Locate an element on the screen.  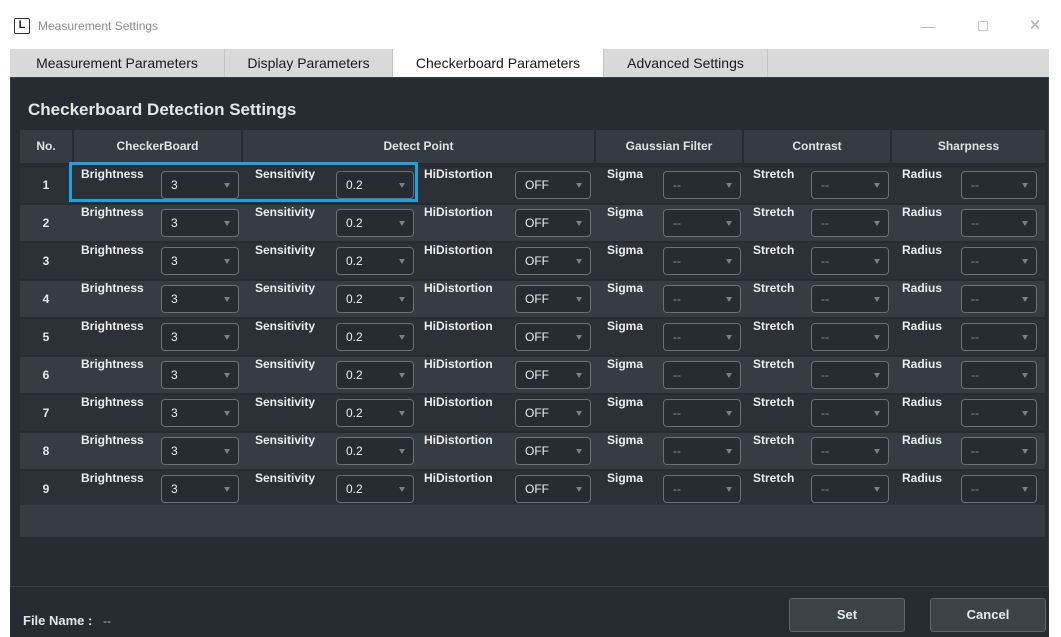
header-sharpness: Sharpness is located at coordinates (968, 146).